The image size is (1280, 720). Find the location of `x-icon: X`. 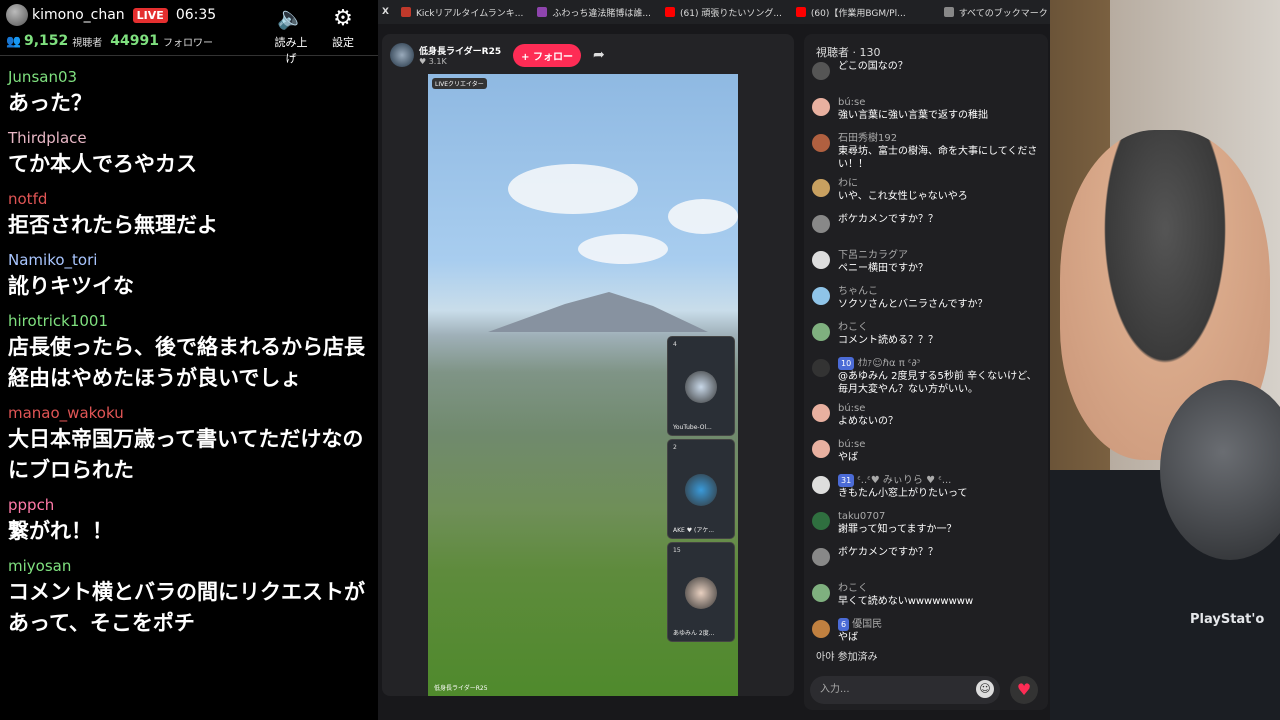

x-icon: X is located at coordinates (385, 12).